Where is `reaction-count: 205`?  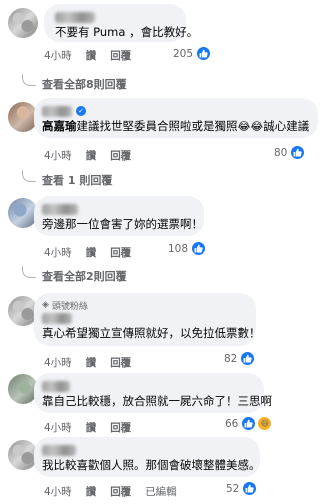 reaction-count: 205 is located at coordinates (183, 53).